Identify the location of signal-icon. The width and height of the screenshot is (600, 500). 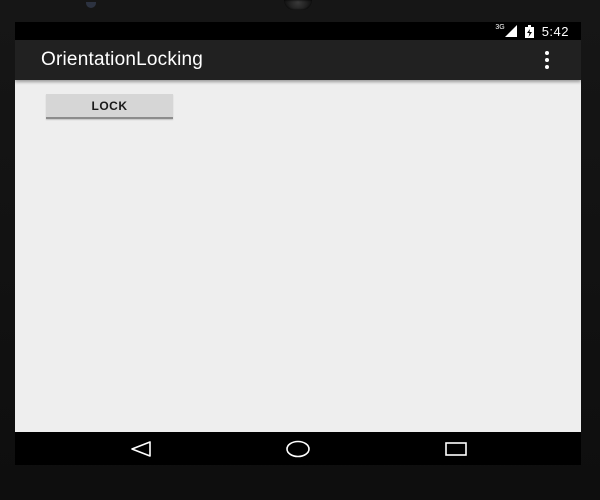
(510, 31).